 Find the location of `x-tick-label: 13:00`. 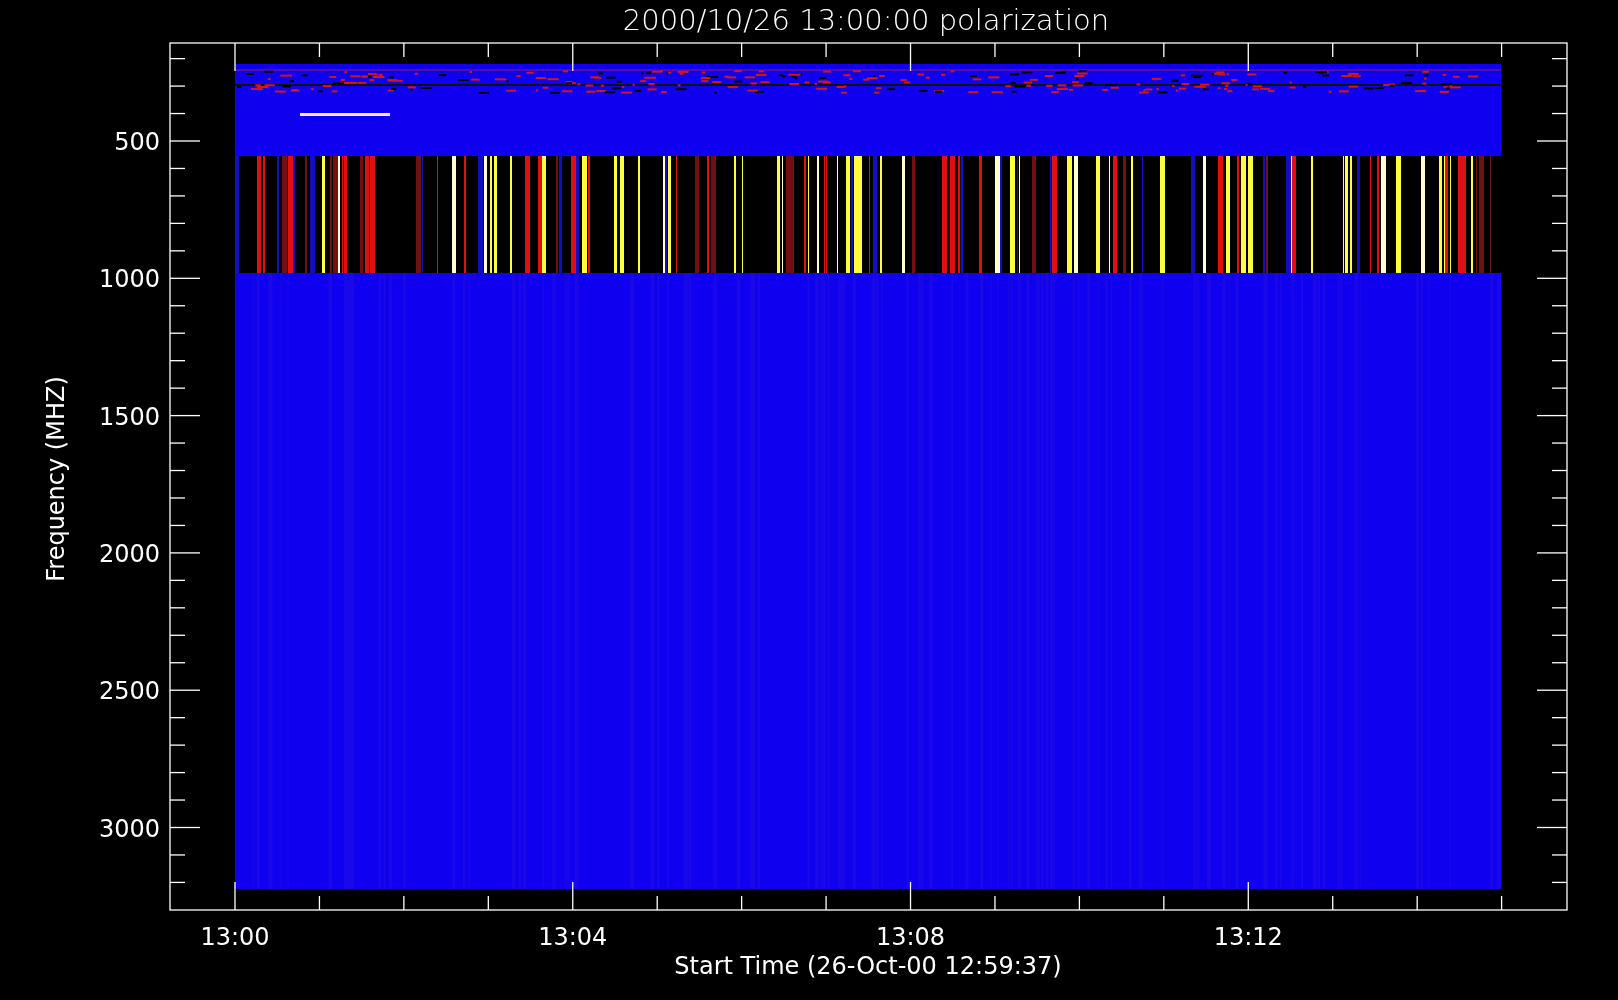

x-tick-label: 13:00 is located at coordinates (235, 937).